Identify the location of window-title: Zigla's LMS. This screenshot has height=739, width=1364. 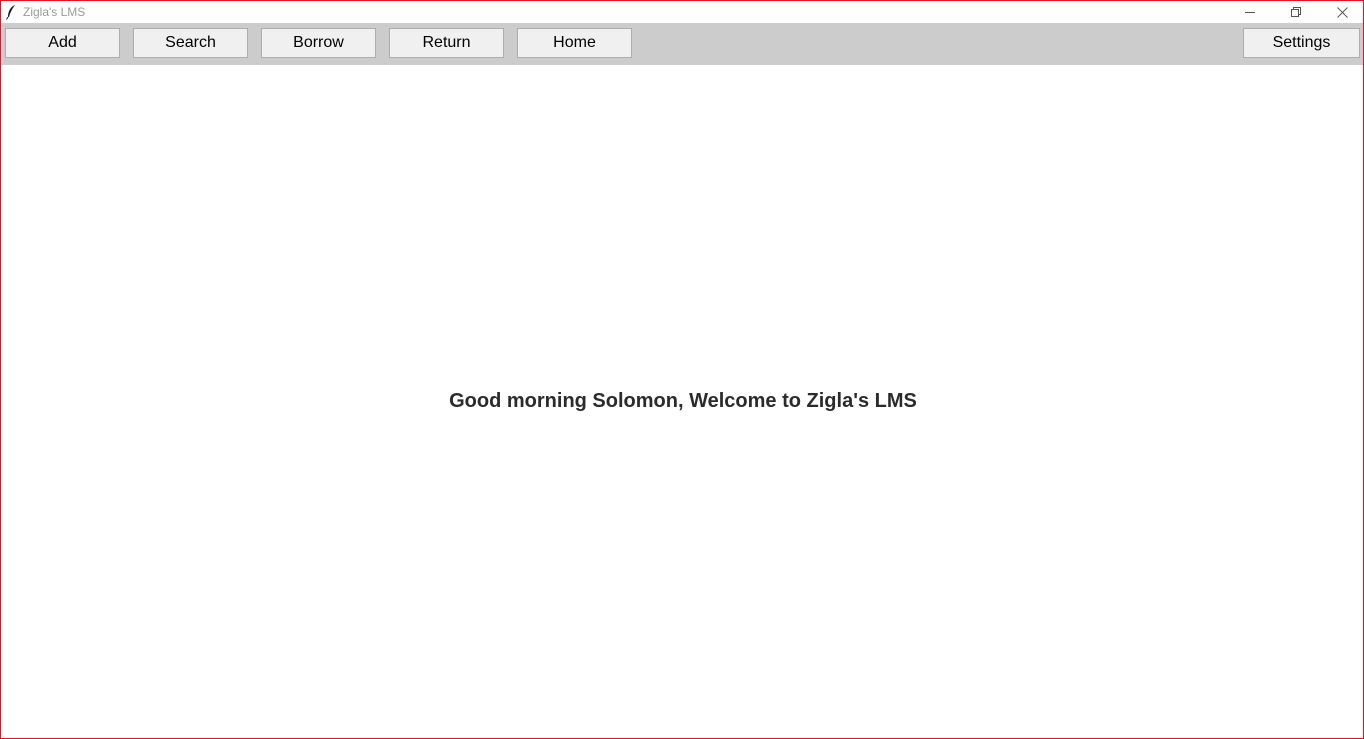
(54, 12).